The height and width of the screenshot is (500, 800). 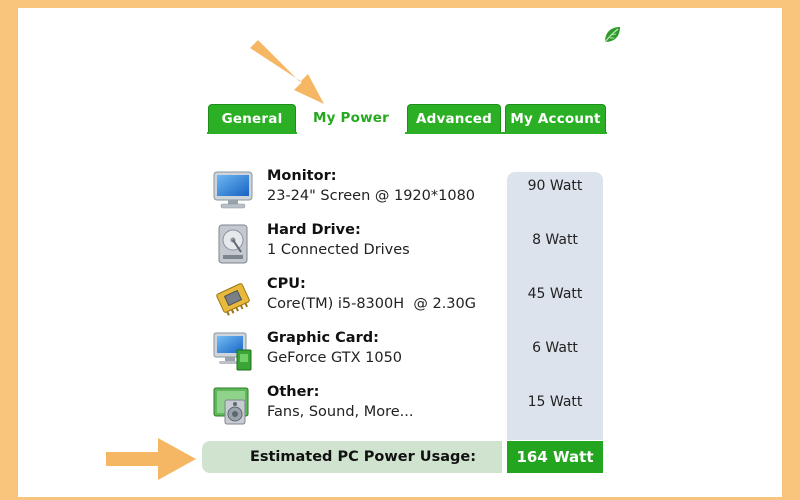 What do you see at coordinates (371, 196) in the screenshot?
I see `component-description: 23-24" Screen @ 1920*1080` at bounding box center [371, 196].